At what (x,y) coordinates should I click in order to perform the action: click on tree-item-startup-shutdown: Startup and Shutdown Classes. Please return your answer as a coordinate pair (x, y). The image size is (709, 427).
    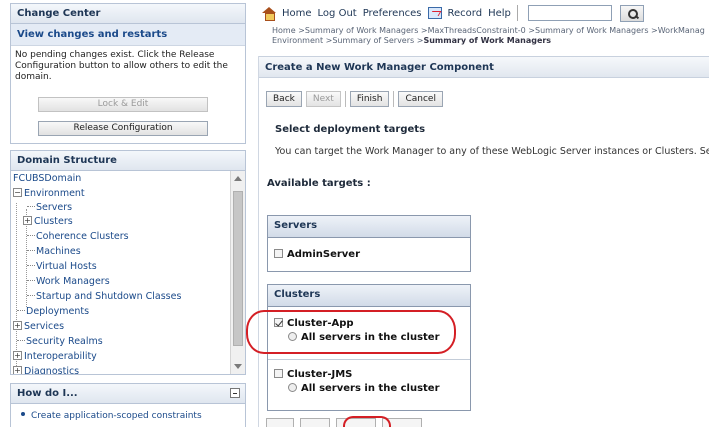
    Looking at the image, I should click on (104, 296).